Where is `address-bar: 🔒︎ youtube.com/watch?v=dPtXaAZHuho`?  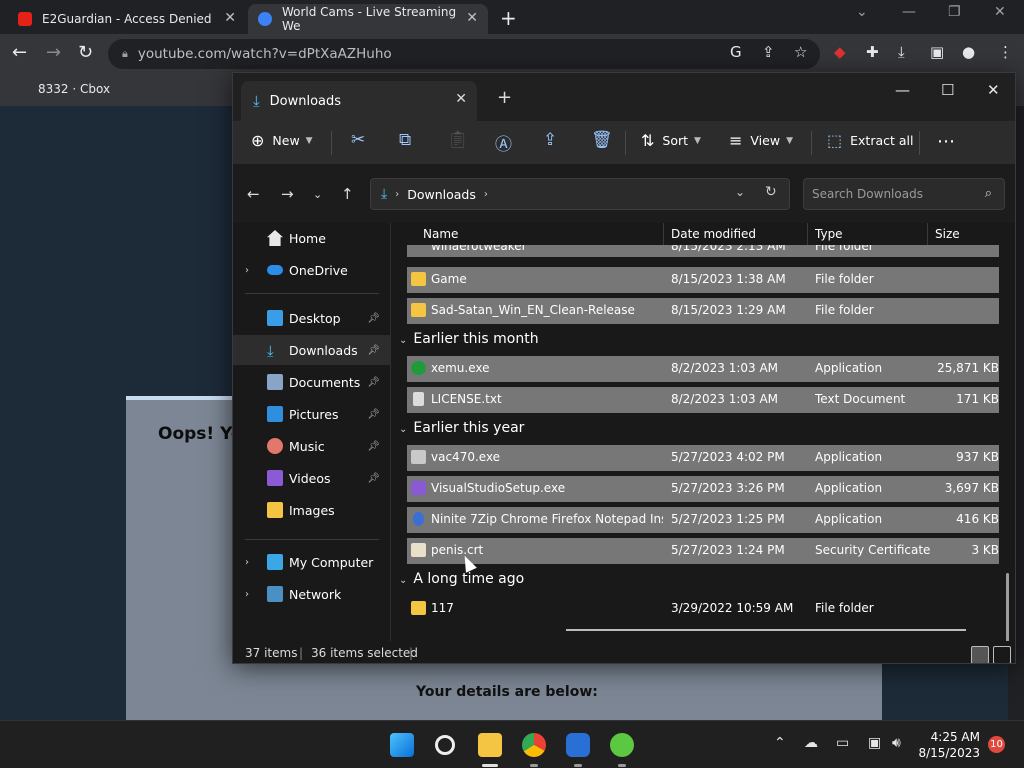
address-bar: 🔒︎ youtube.com/watch?v=dPtXaAZHuho is located at coordinates (464, 54).